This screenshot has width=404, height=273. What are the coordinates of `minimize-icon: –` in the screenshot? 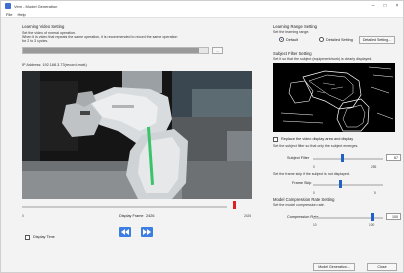 It's located at (373, 6).